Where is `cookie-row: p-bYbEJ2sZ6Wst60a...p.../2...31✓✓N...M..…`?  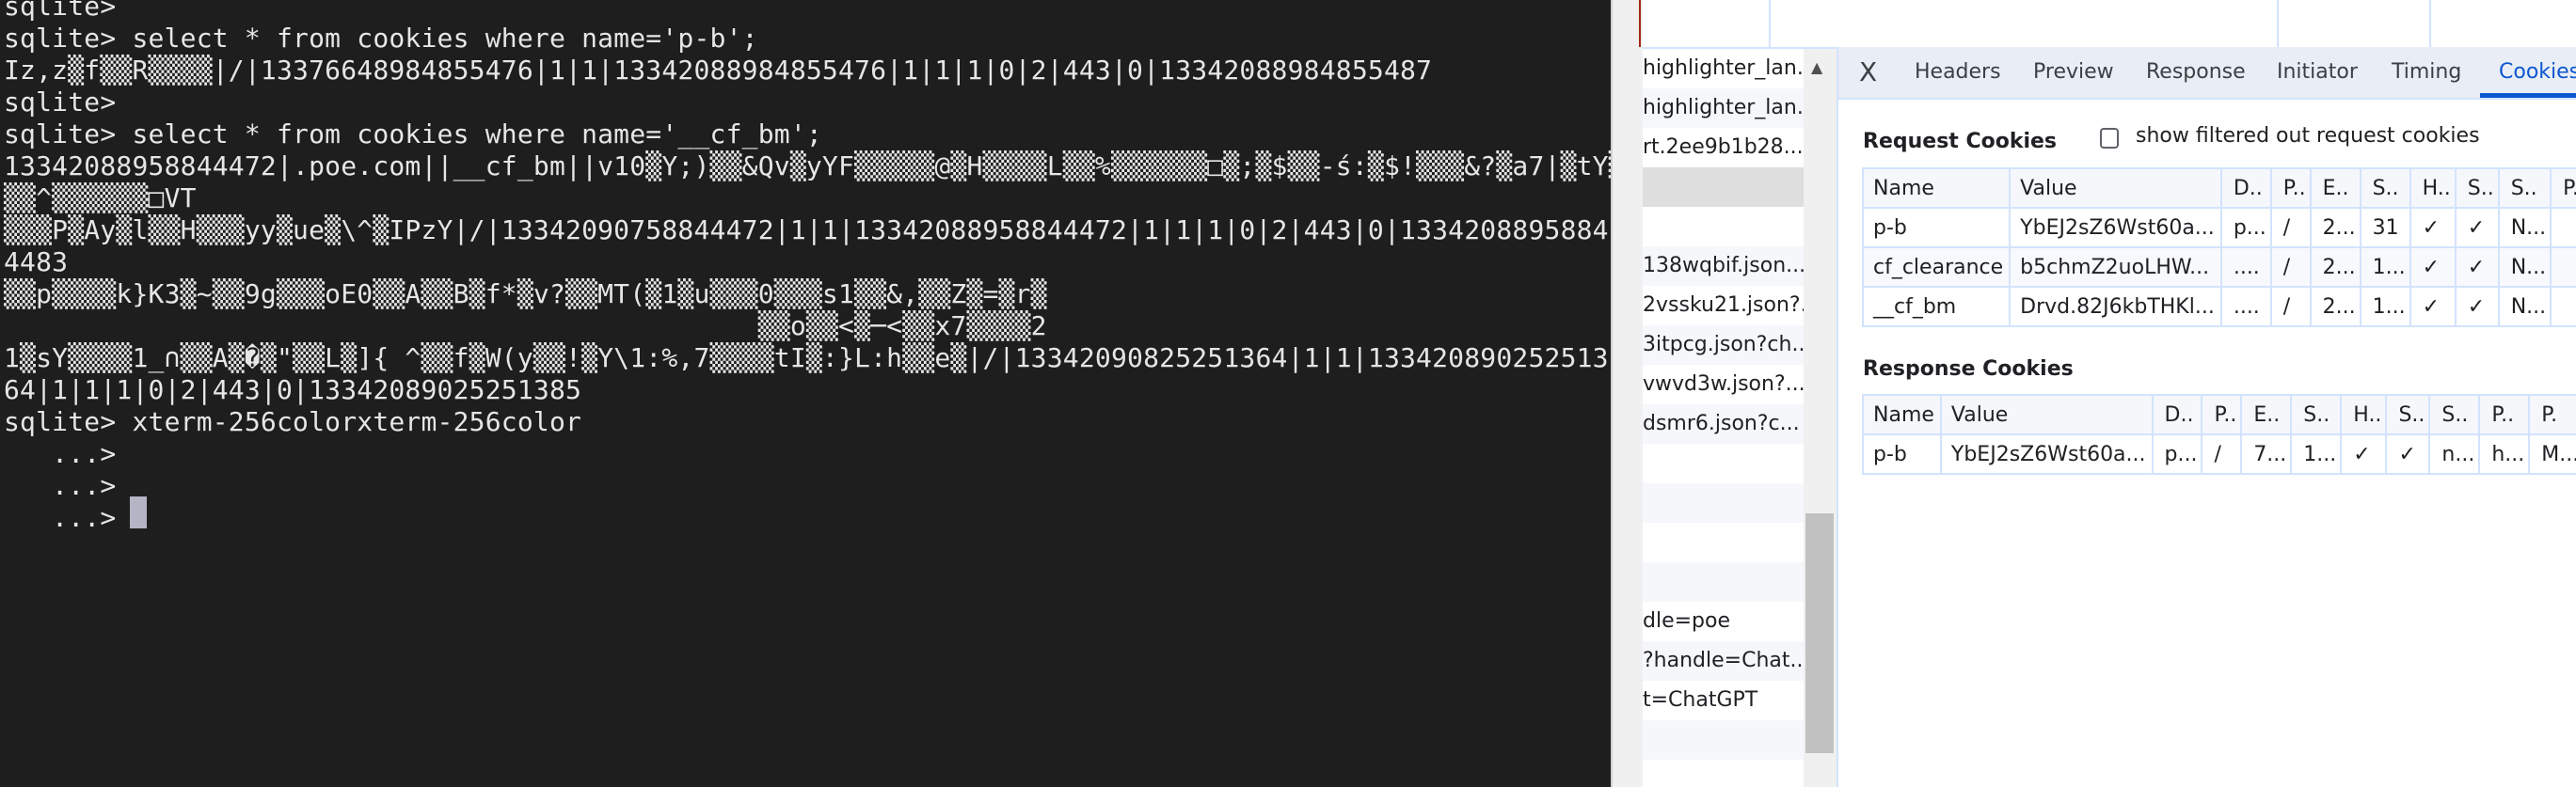 cookie-row: p-bYbEJ2sZ6Wst60a...p.../2...31✓✓N...M..… is located at coordinates (2218, 227).